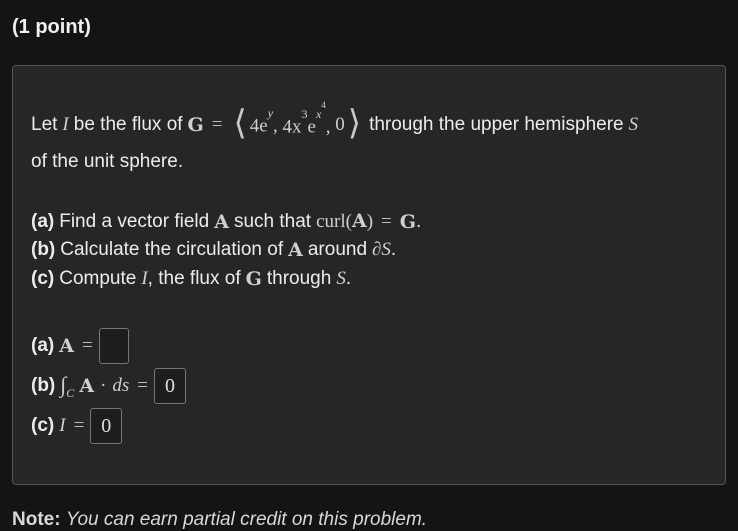 The height and width of the screenshot is (531, 738). What do you see at coordinates (309, 118) in the screenshot?
I see `vector-component-2: 4x3ex4,` at bounding box center [309, 118].